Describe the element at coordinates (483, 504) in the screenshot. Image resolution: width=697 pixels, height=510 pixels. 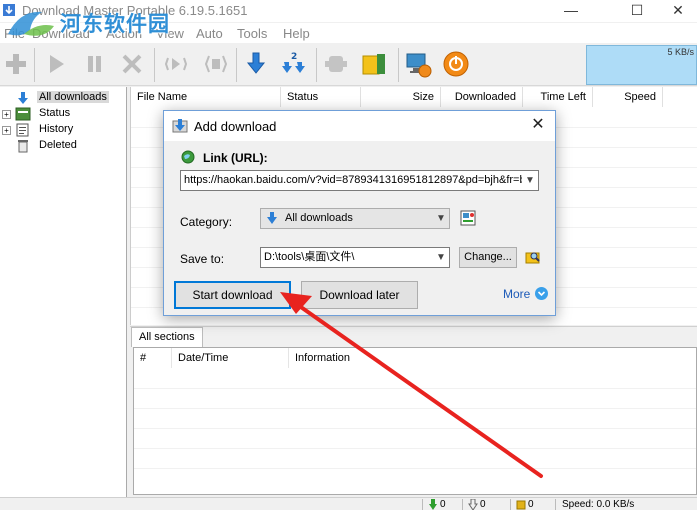
I see `status-waiting-count: 0` at that location.